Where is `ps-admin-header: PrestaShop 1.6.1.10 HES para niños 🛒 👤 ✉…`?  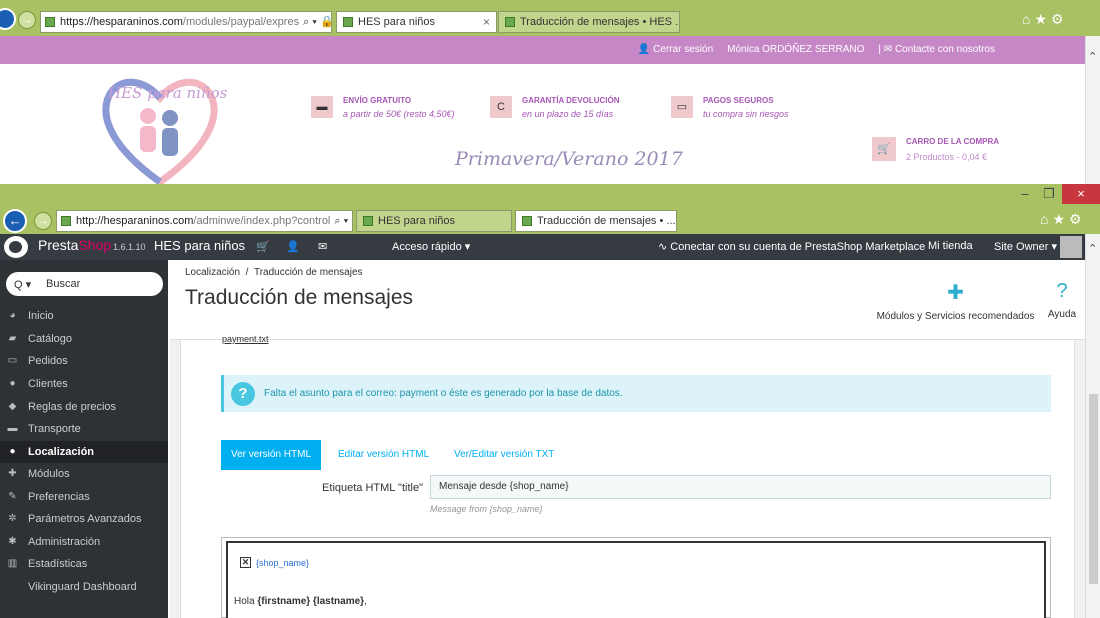
ps-admin-header: PrestaShop 1.6.1.10 HES para niños 🛒 👤 ✉… is located at coordinates (542, 247).